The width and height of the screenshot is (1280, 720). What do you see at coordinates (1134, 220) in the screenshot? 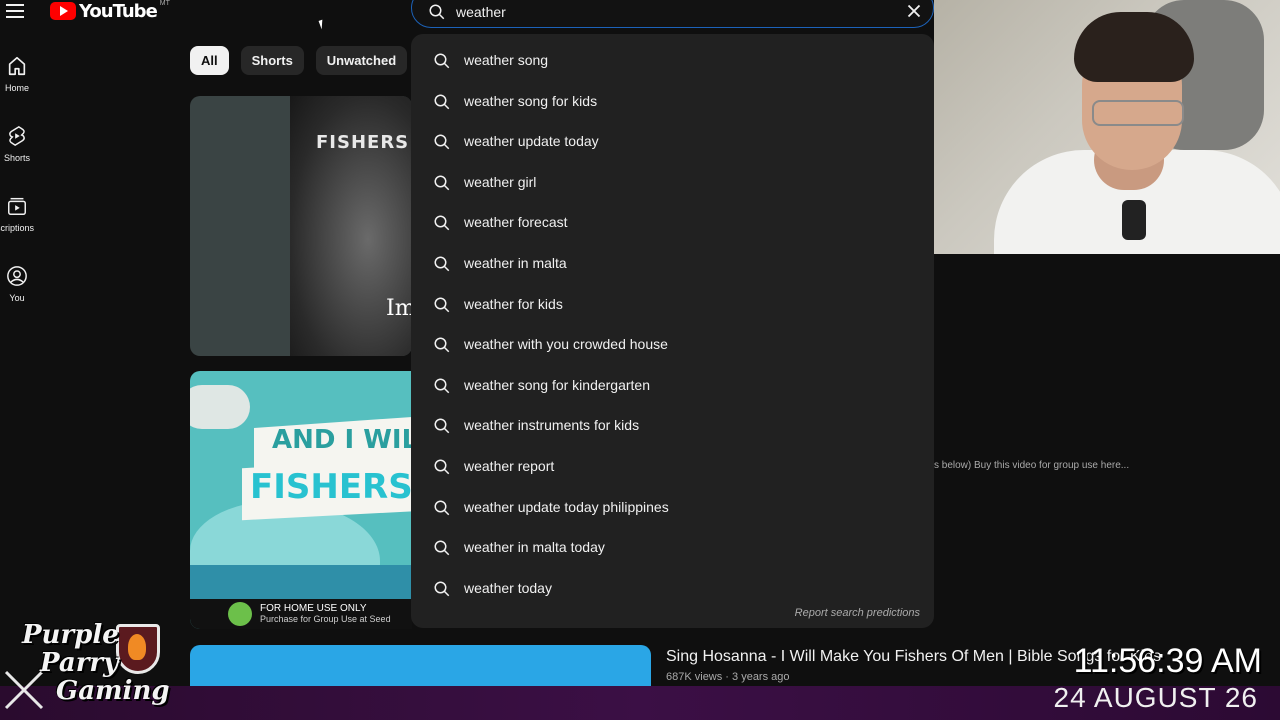
I see `microphone-shape` at bounding box center [1134, 220].